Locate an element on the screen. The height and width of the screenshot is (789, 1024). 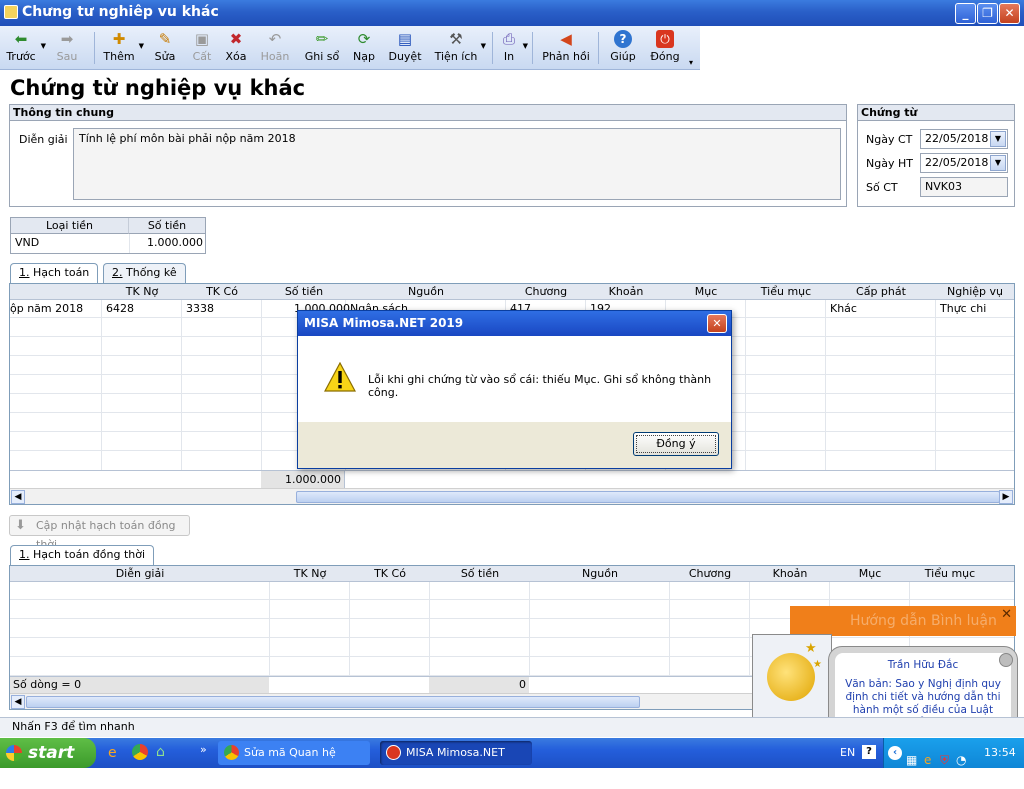
toolbar-empty-area is located at coordinates (862, 48).